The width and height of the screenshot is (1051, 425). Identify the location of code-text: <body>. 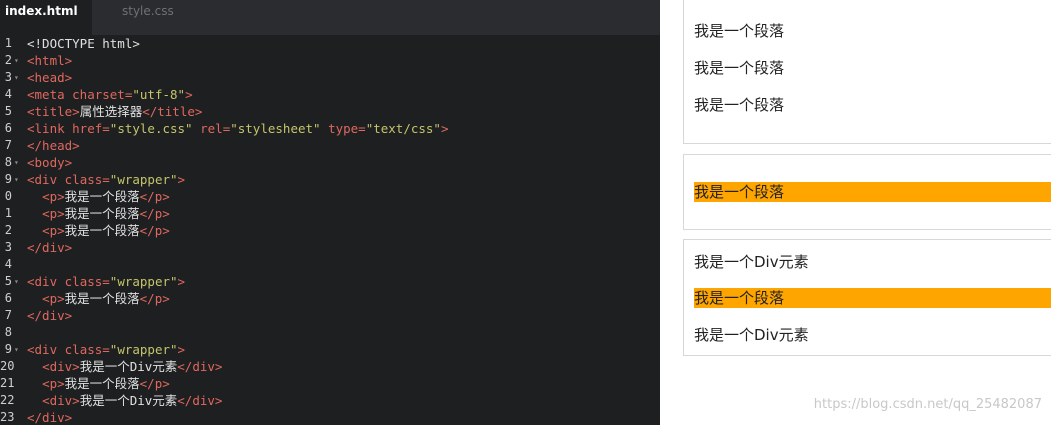
(49, 162).